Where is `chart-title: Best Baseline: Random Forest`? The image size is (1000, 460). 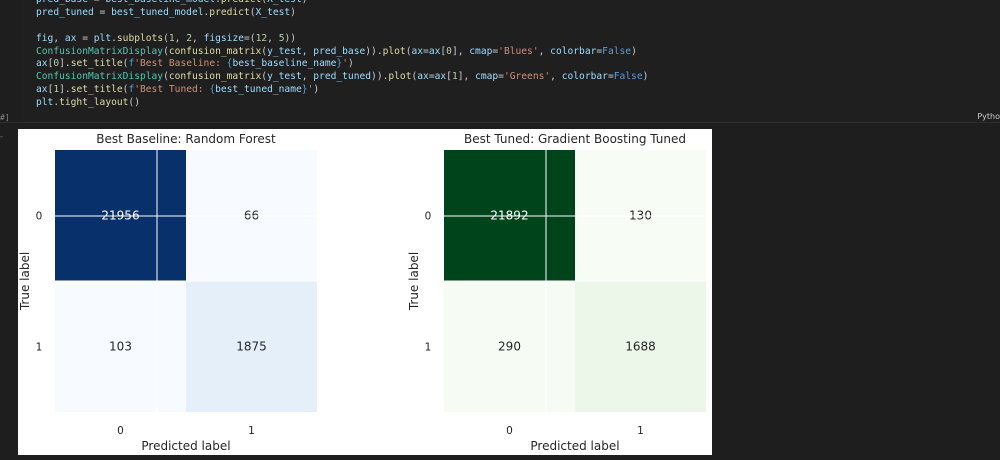
chart-title: Best Baseline: Random Forest is located at coordinates (186, 139).